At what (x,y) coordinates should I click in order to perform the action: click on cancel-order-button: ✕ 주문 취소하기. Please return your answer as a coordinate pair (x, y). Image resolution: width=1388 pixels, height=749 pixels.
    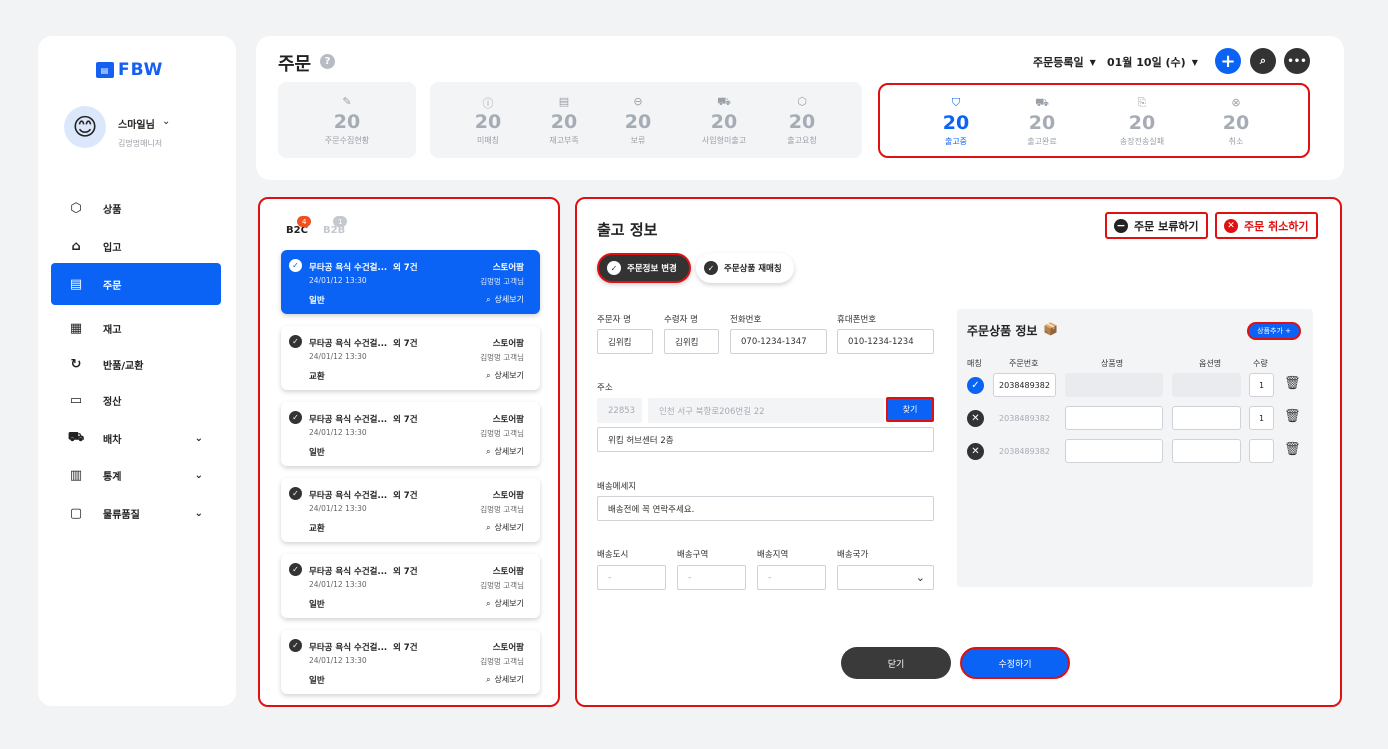
    Looking at the image, I should click on (1266, 225).